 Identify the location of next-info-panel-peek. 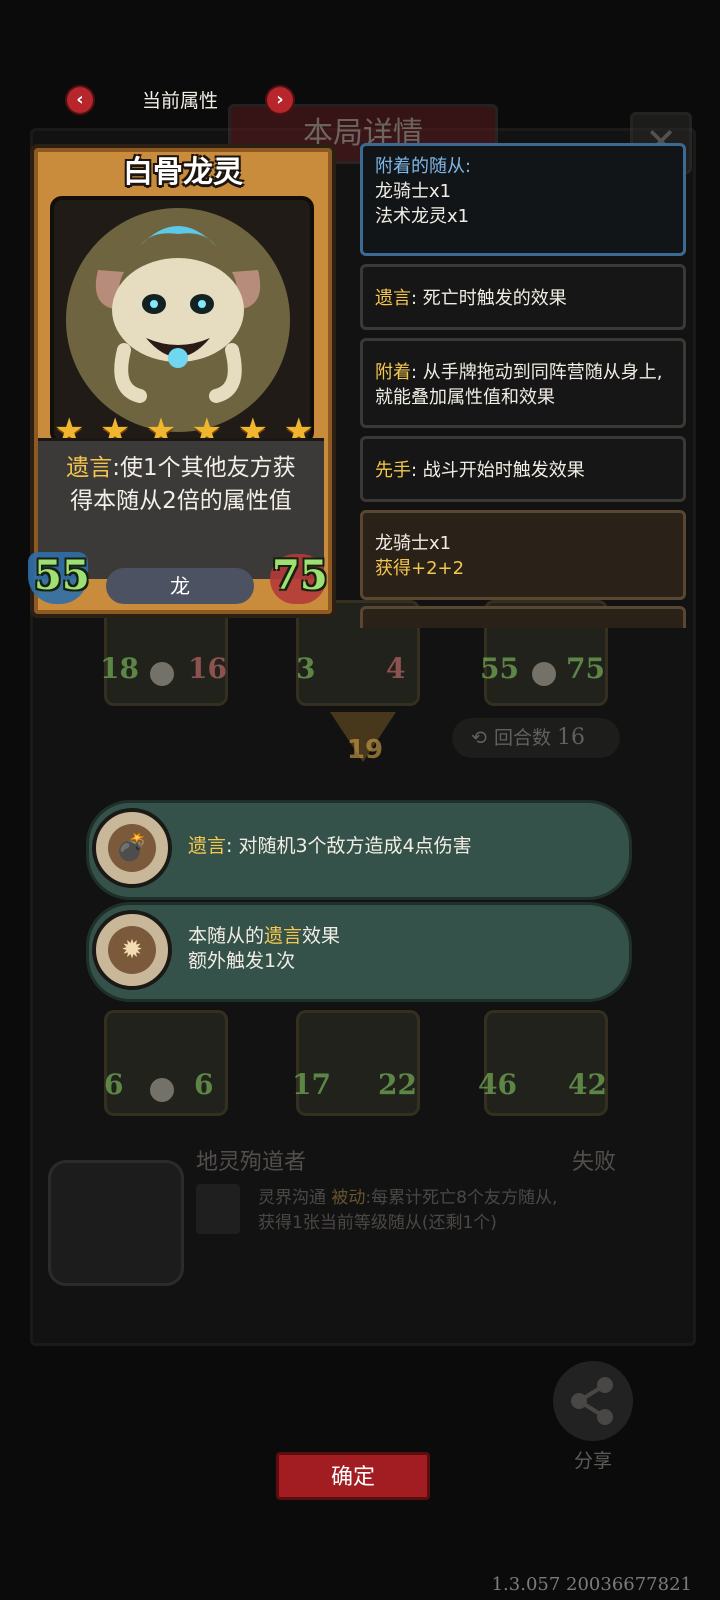
(523, 617).